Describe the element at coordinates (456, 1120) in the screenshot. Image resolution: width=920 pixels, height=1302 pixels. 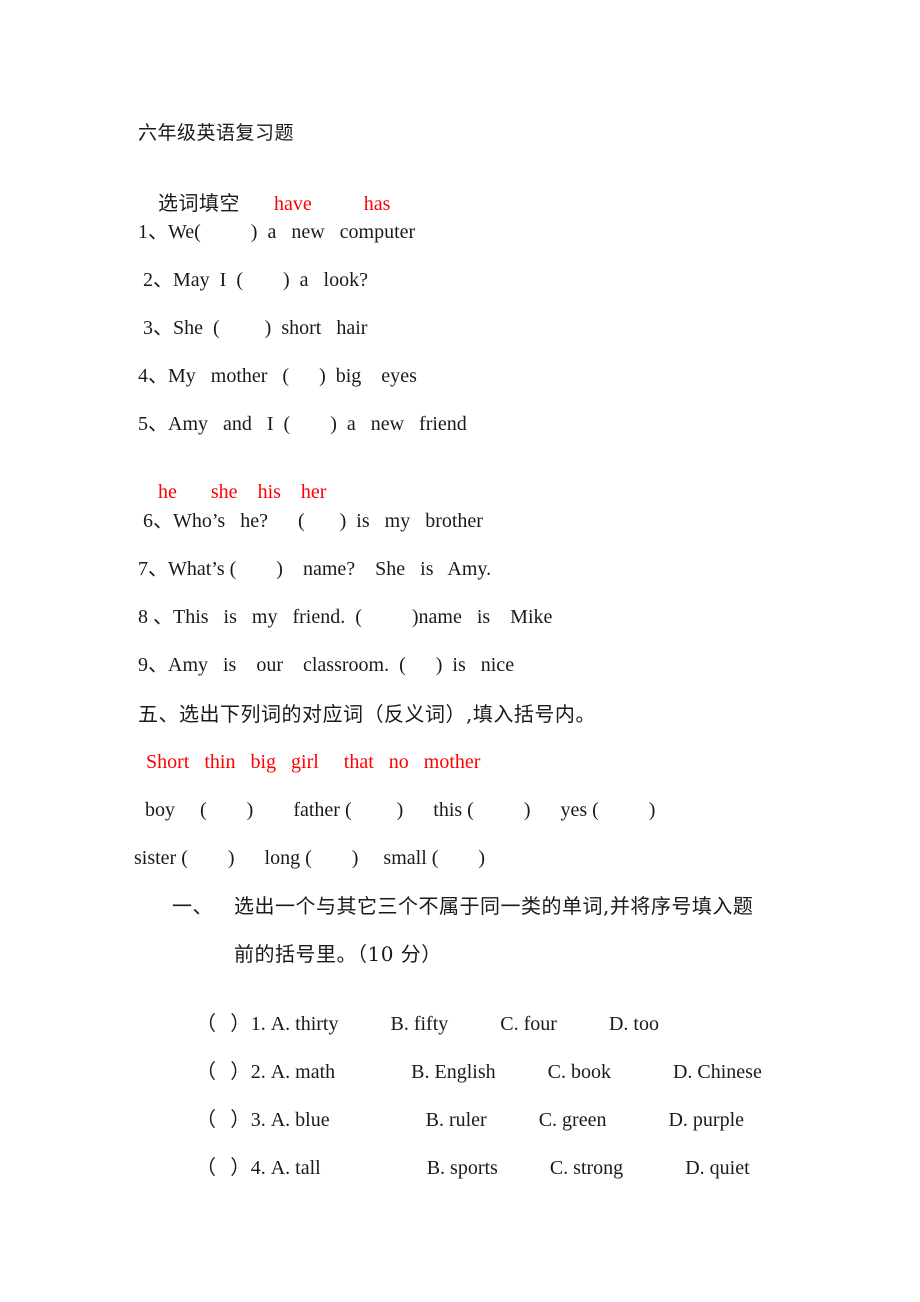
I see `option-b: B. ruler` at that location.